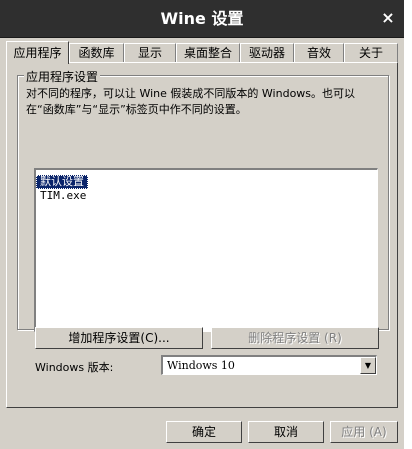 This screenshot has height=449, width=412. What do you see at coordinates (269, 365) in the screenshot?
I see `windows-version-select: Windows 10 ▼` at bounding box center [269, 365].